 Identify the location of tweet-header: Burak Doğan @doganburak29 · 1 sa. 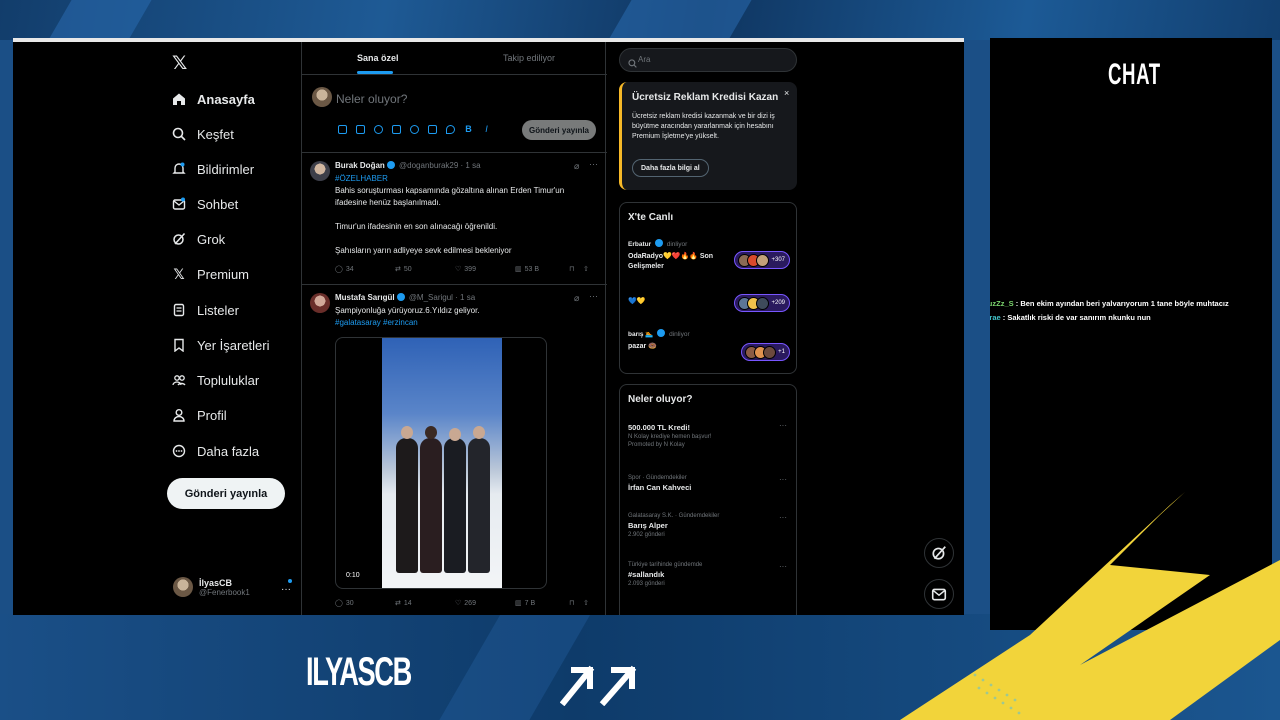
(408, 165).